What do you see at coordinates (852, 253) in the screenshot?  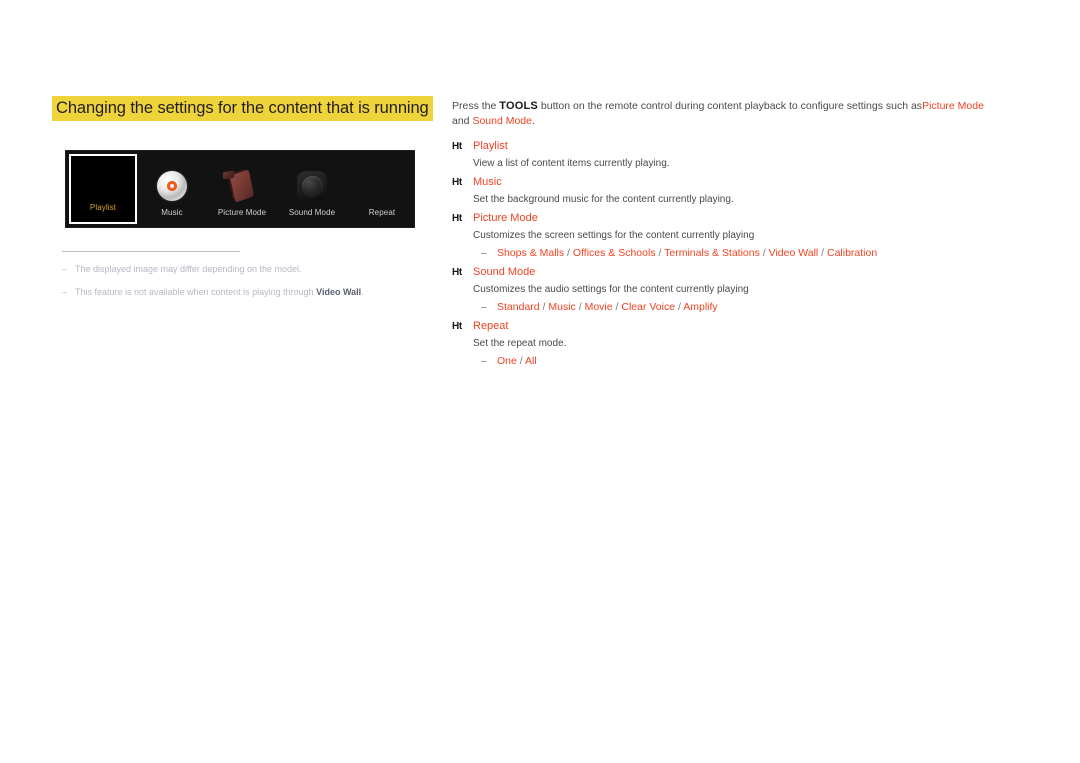 I see `option-value: Calibration` at bounding box center [852, 253].